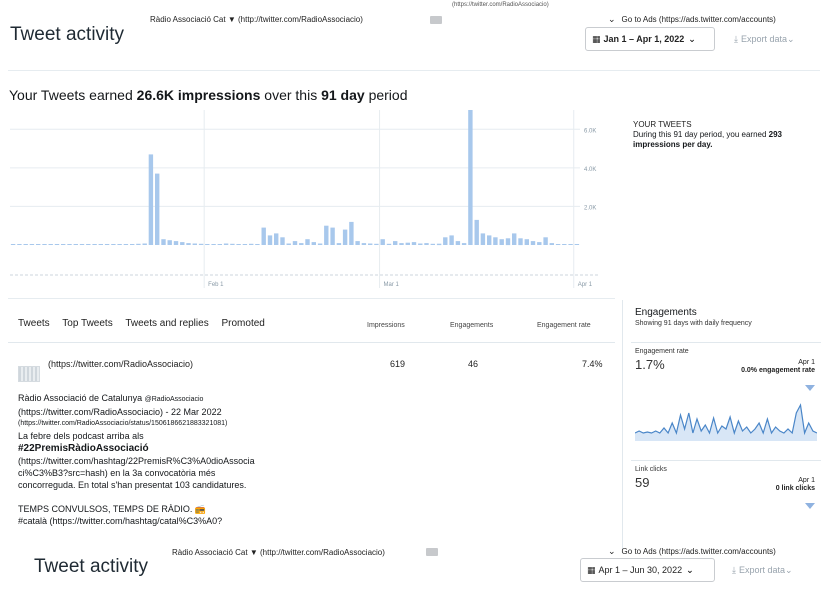 The height and width of the screenshot is (594, 828). Describe the element at coordinates (166, 323) in the screenshot. I see `tab-tweets-and-replies: Tweets and replies` at that location.